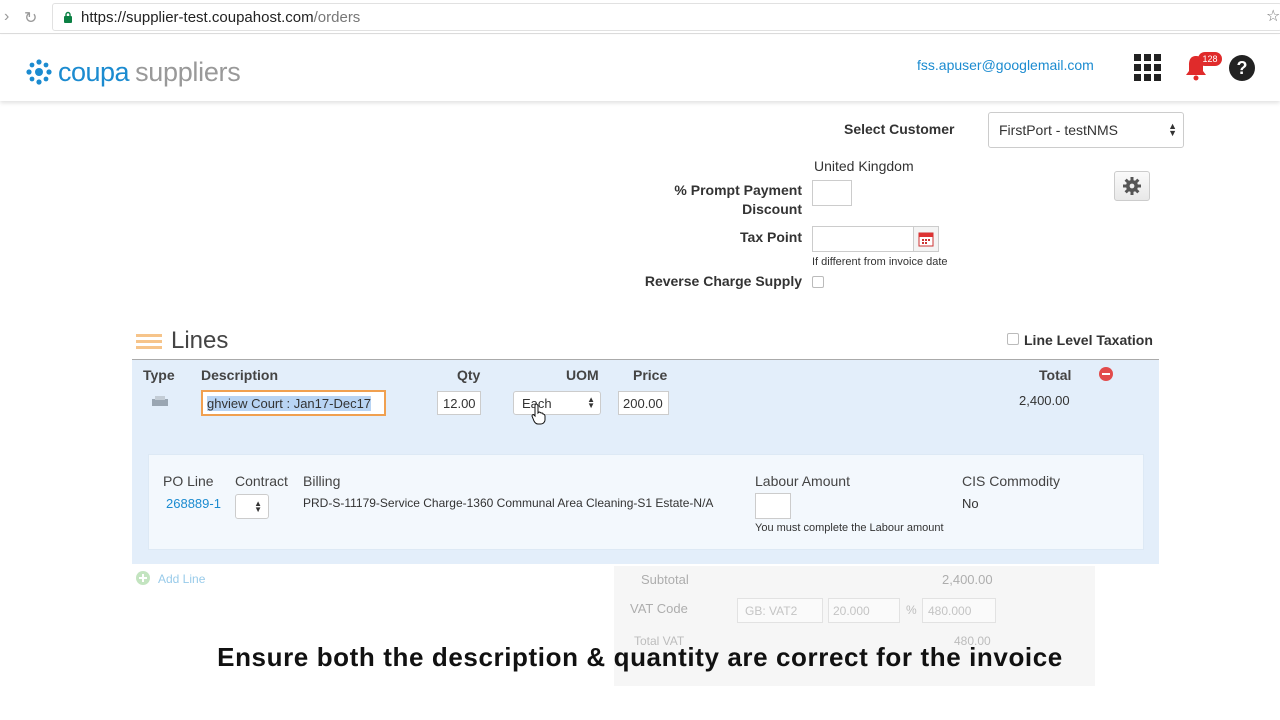 Image resolution: width=1280 pixels, height=720 pixels. What do you see at coordinates (1106, 374) in the screenshot?
I see `remove-line-icon` at bounding box center [1106, 374].